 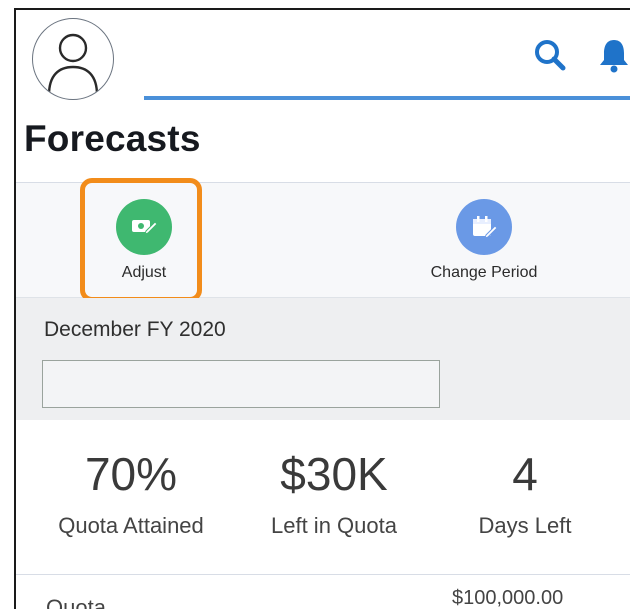 I want to click on change-period-label: Change Period, so click(x=484, y=272).